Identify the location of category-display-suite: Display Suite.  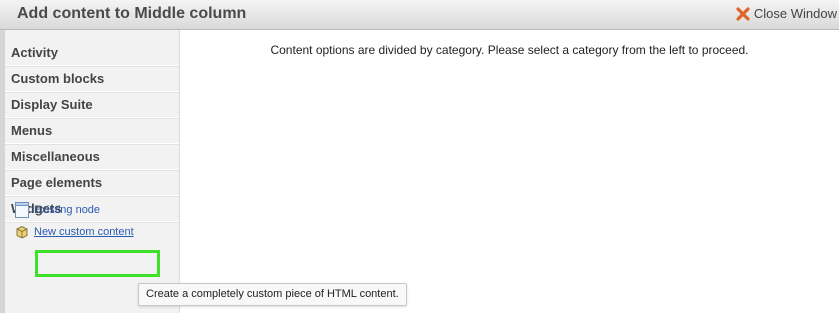
(92, 105).